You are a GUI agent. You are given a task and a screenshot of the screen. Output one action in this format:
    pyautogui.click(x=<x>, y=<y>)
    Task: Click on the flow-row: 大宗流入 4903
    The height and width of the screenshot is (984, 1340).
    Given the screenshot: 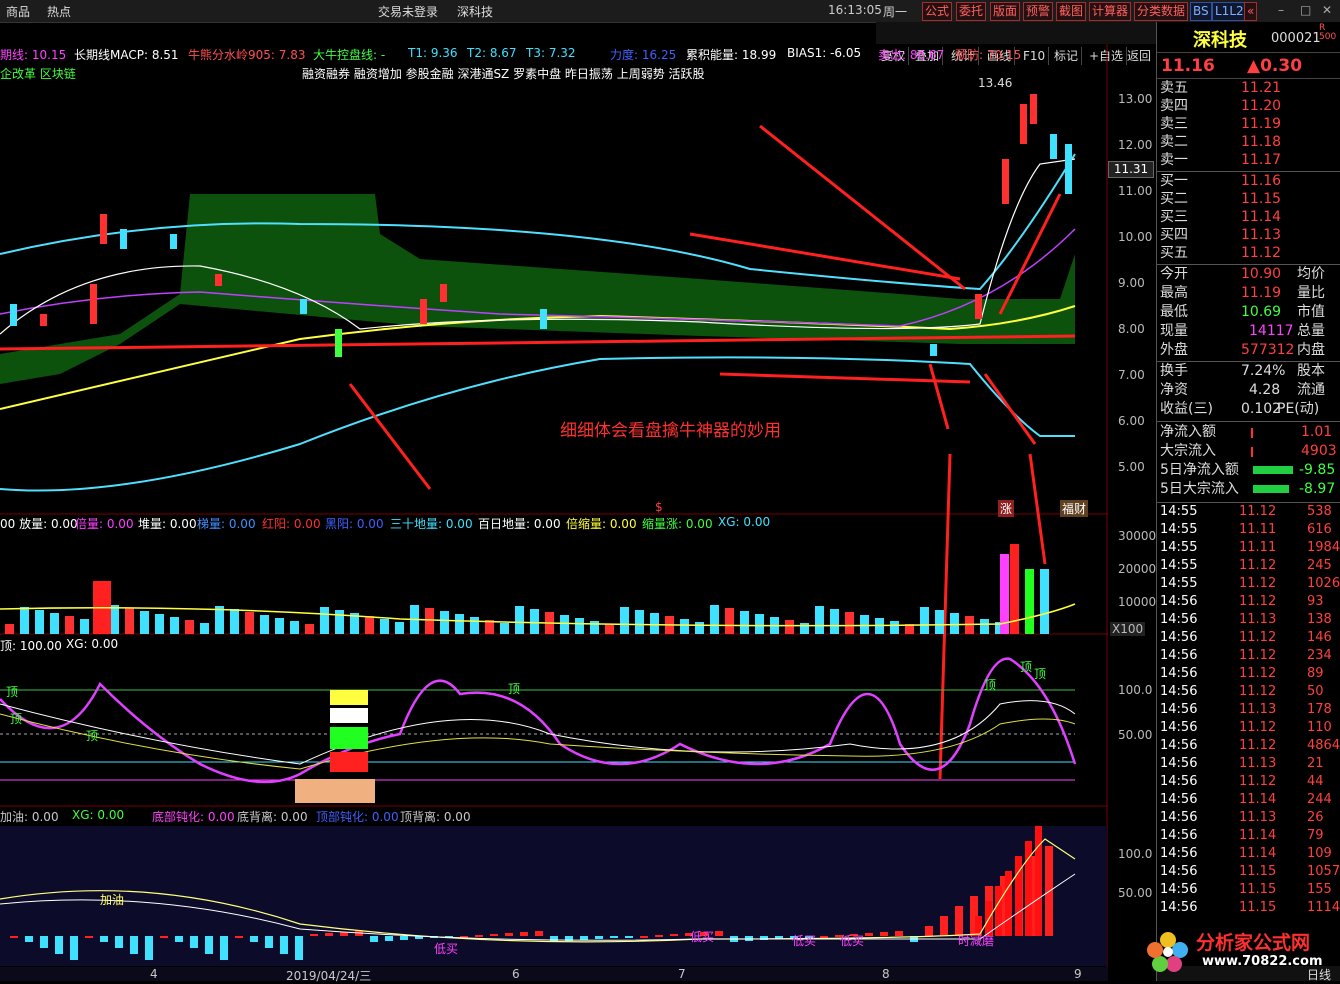 What is the action you would take?
    pyautogui.click(x=1248, y=451)
    